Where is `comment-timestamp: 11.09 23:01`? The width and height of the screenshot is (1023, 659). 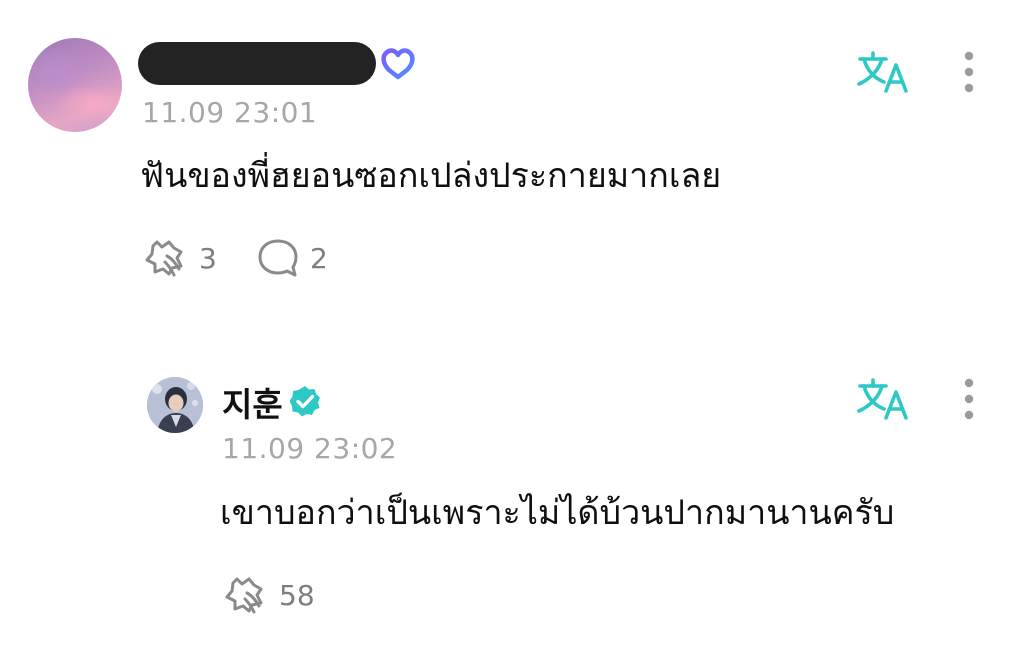
comment-timestamp: 11.09 23:01 is located at coordinates (230, 112).